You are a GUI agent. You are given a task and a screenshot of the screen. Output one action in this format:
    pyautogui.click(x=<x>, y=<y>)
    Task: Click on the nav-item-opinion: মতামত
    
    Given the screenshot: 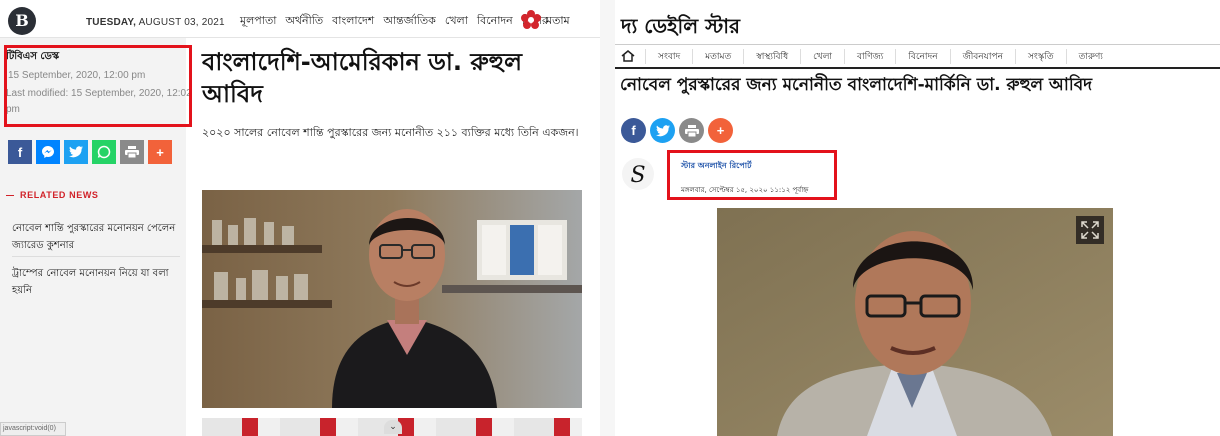 What is the action you would take?
    pyautogui.click(x=717, y=56)
    